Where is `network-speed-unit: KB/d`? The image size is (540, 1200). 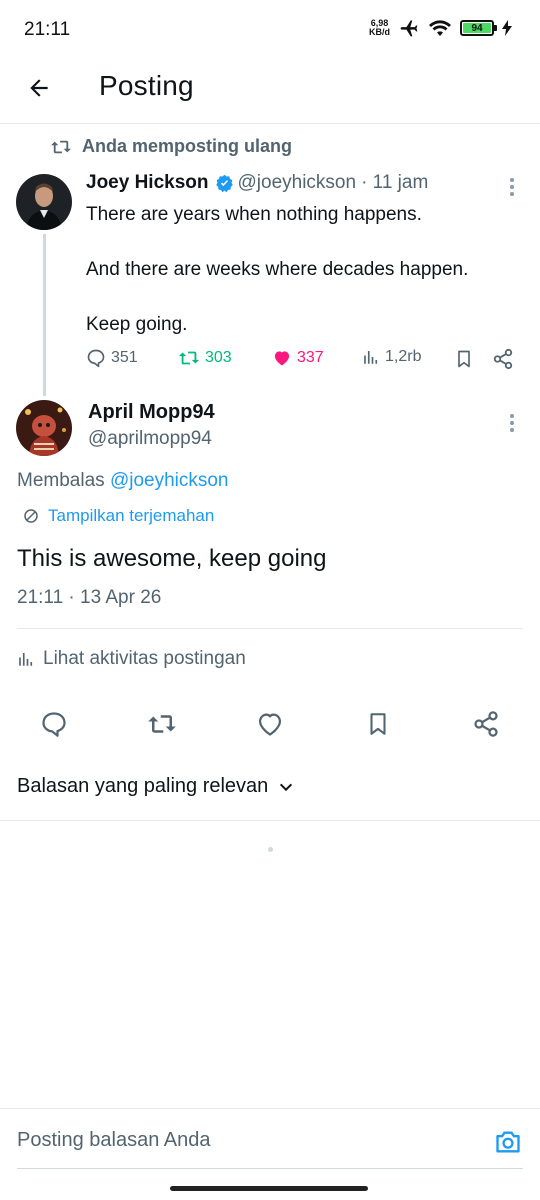
network-speed-unit: KB/d is located at coordinates (379, 32).